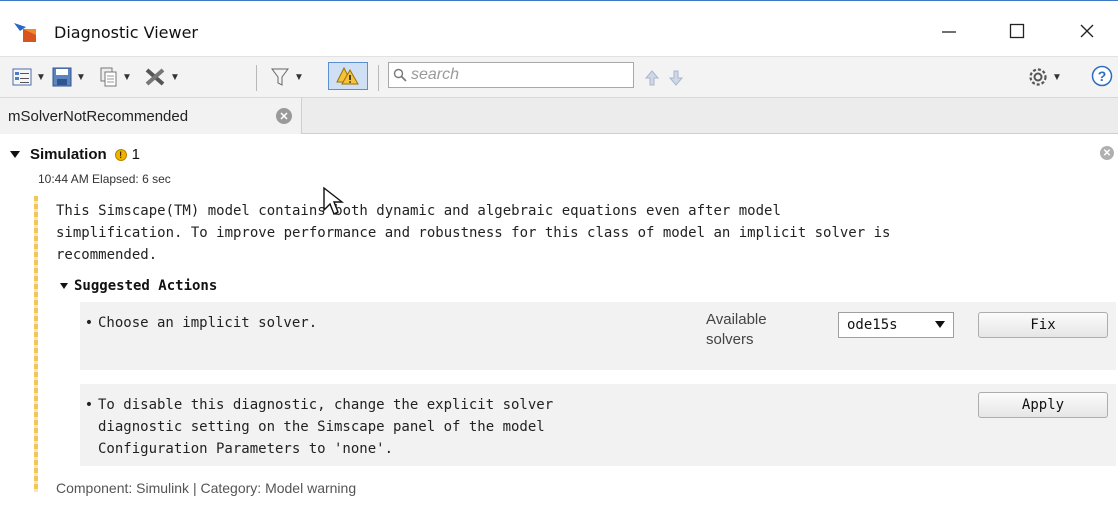 This screenshot has height=506, width=1118. I want to click on minimize-button, so click(949, 31).